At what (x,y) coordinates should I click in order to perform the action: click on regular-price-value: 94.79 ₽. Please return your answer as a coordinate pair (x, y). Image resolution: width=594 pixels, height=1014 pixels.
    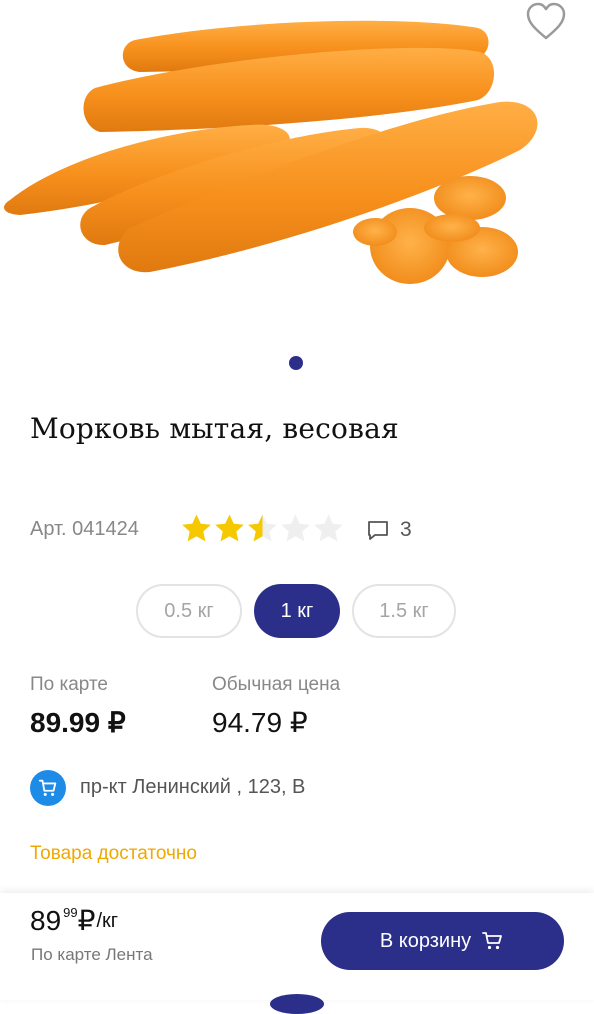
    Looking at the image, I should click on (260, 722).